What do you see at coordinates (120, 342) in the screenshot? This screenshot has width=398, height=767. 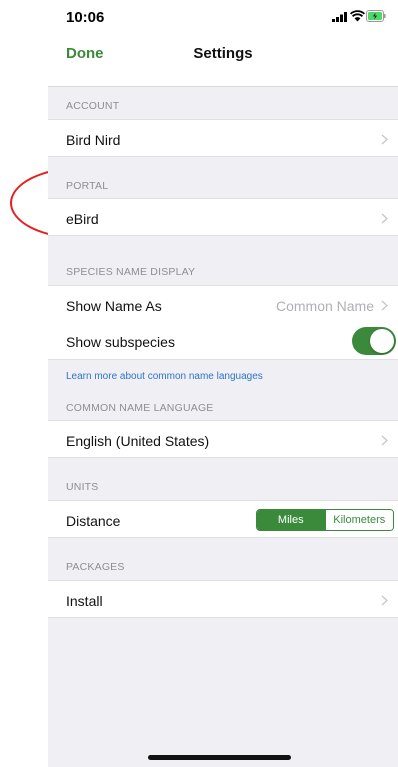 I see `show-subspecies-label: Show subspecies` at bounding box center [120, 342].